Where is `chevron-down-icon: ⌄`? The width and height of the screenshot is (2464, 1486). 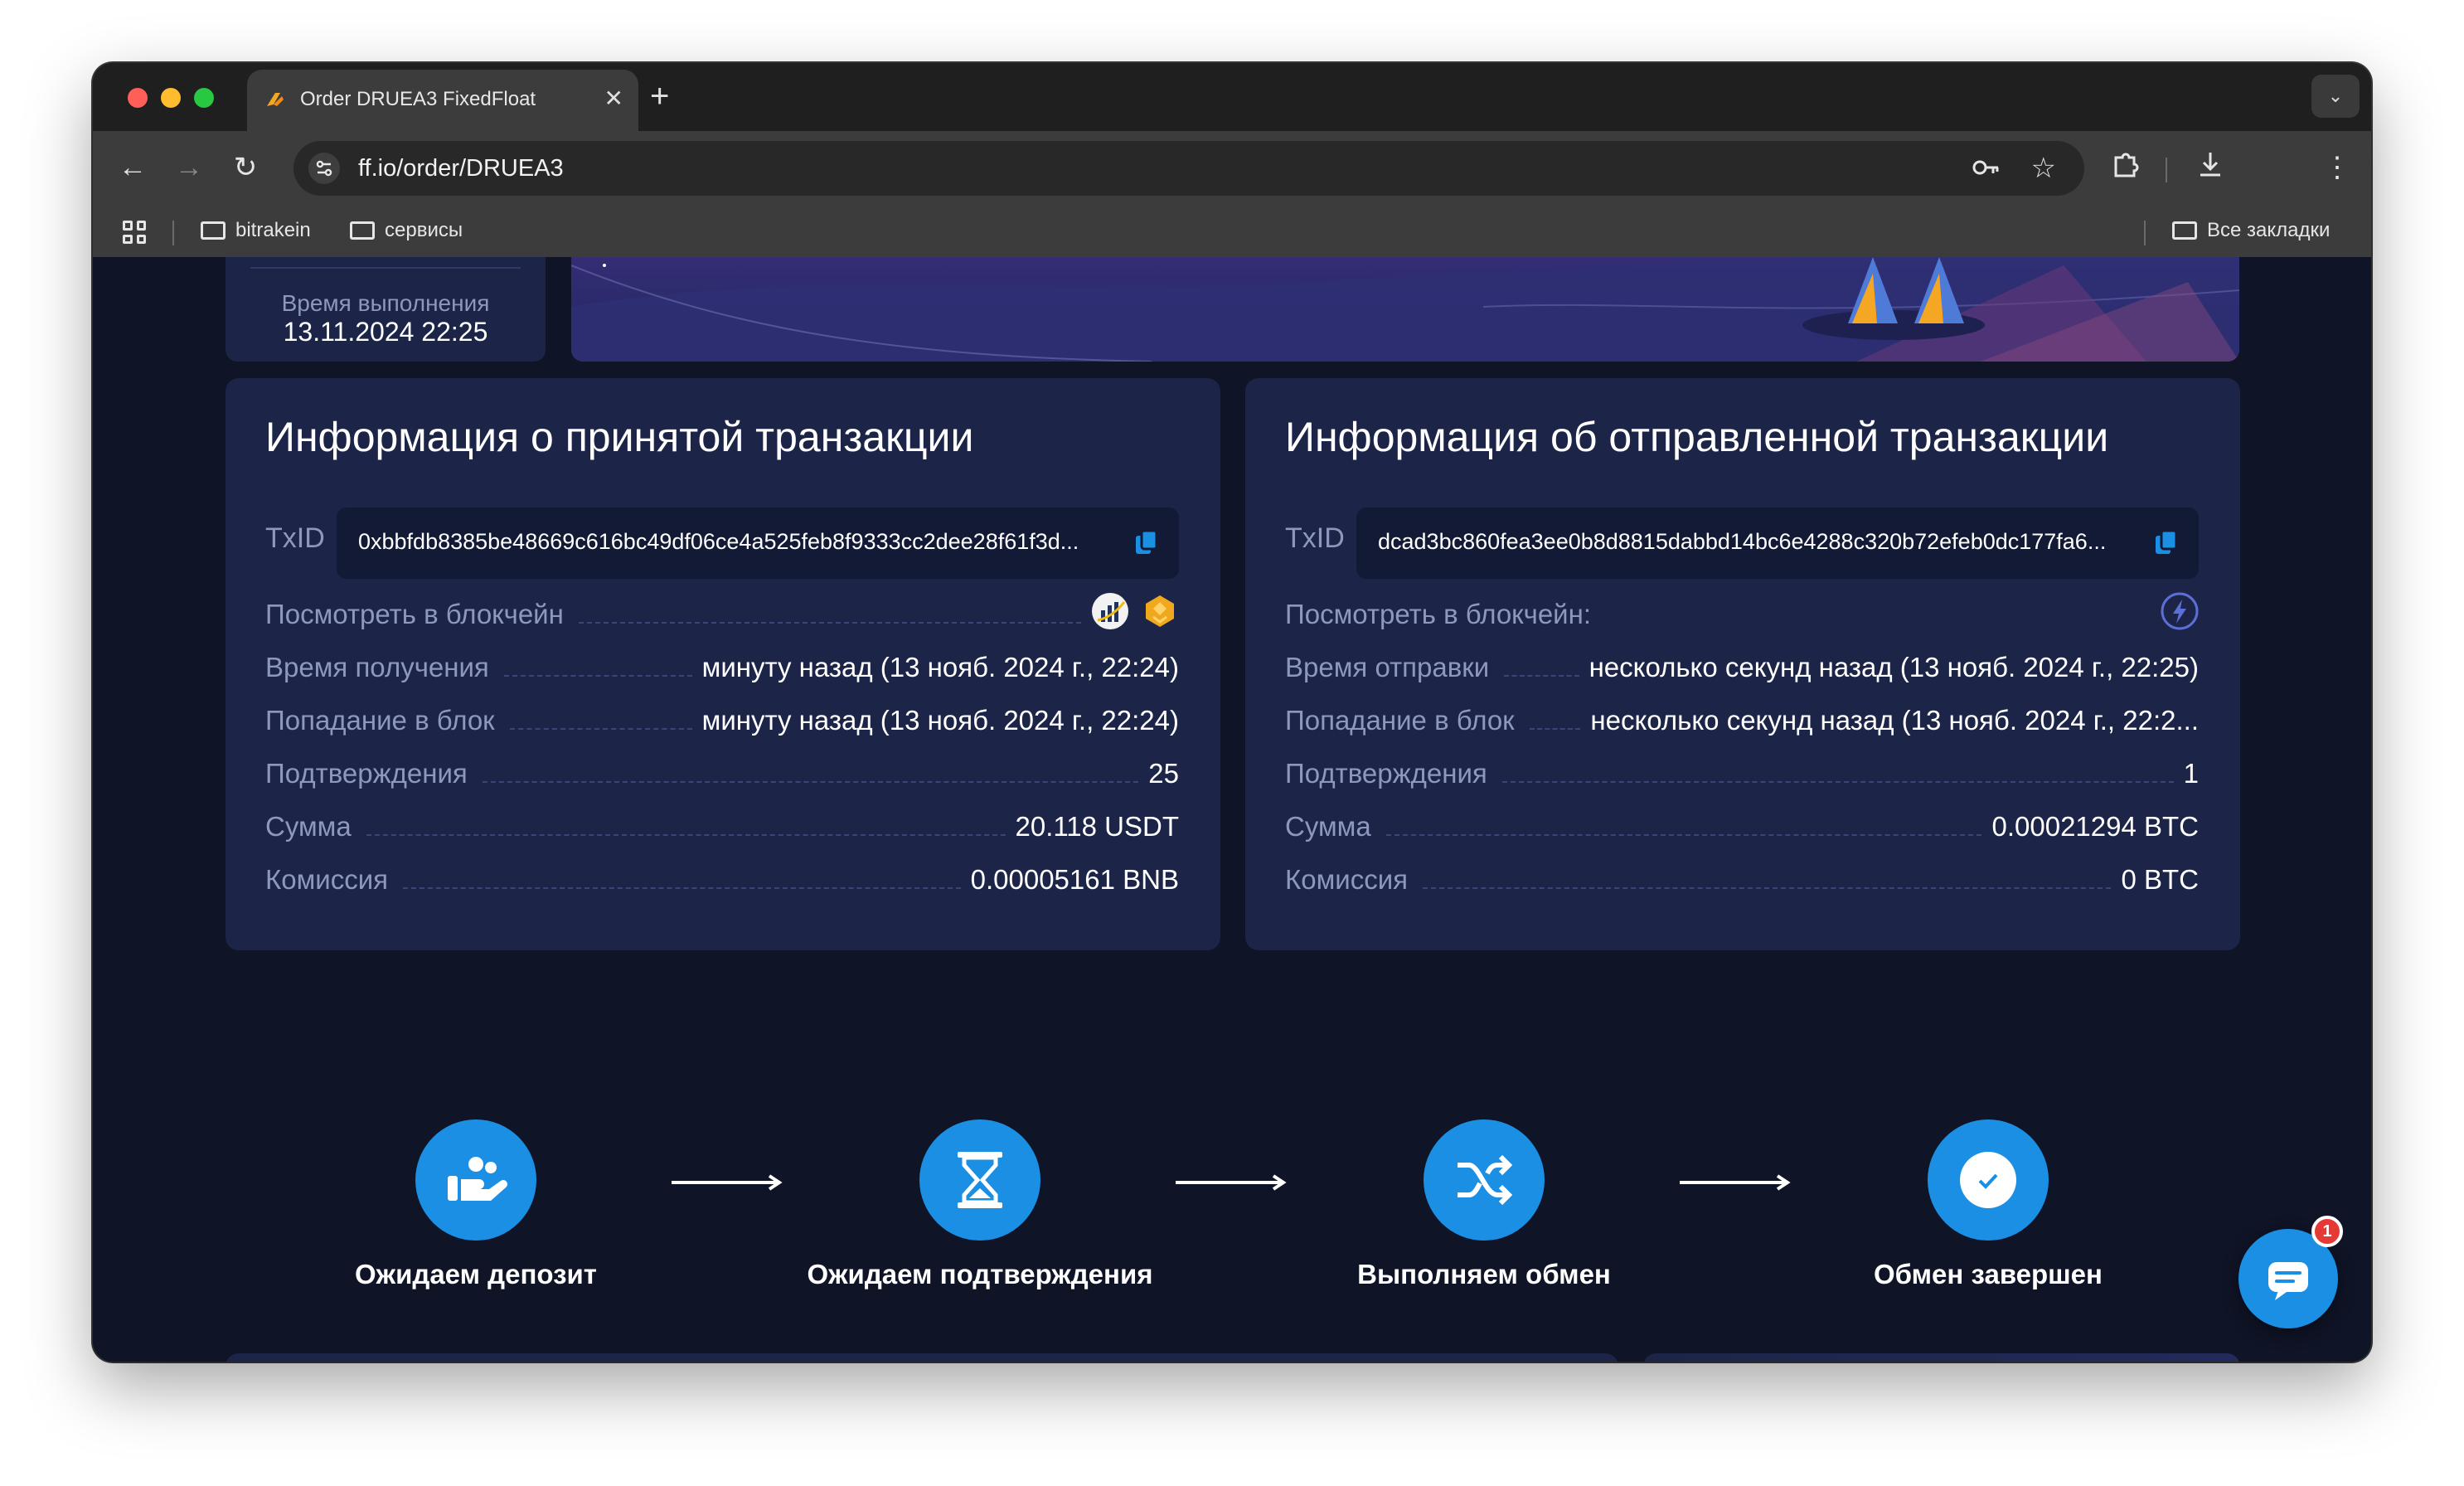
chevron-down-icon: ⌄ is located at coordinates (2335, 95).